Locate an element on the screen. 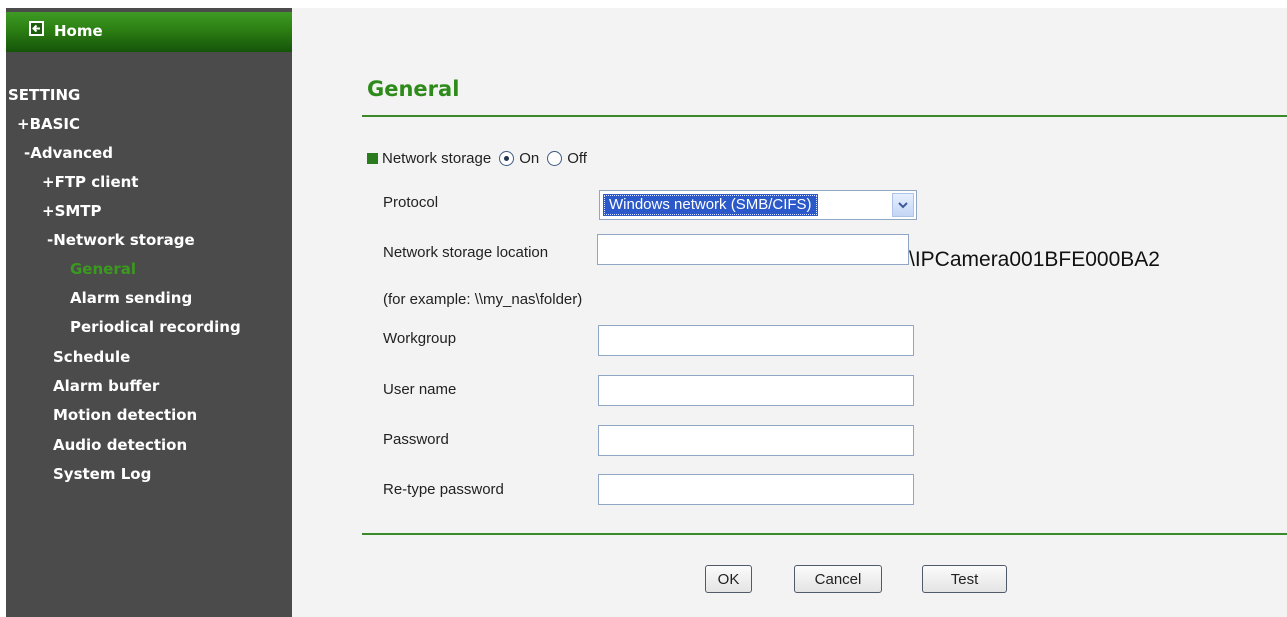  radio-on-label: On is located at coordinates (529, 158).